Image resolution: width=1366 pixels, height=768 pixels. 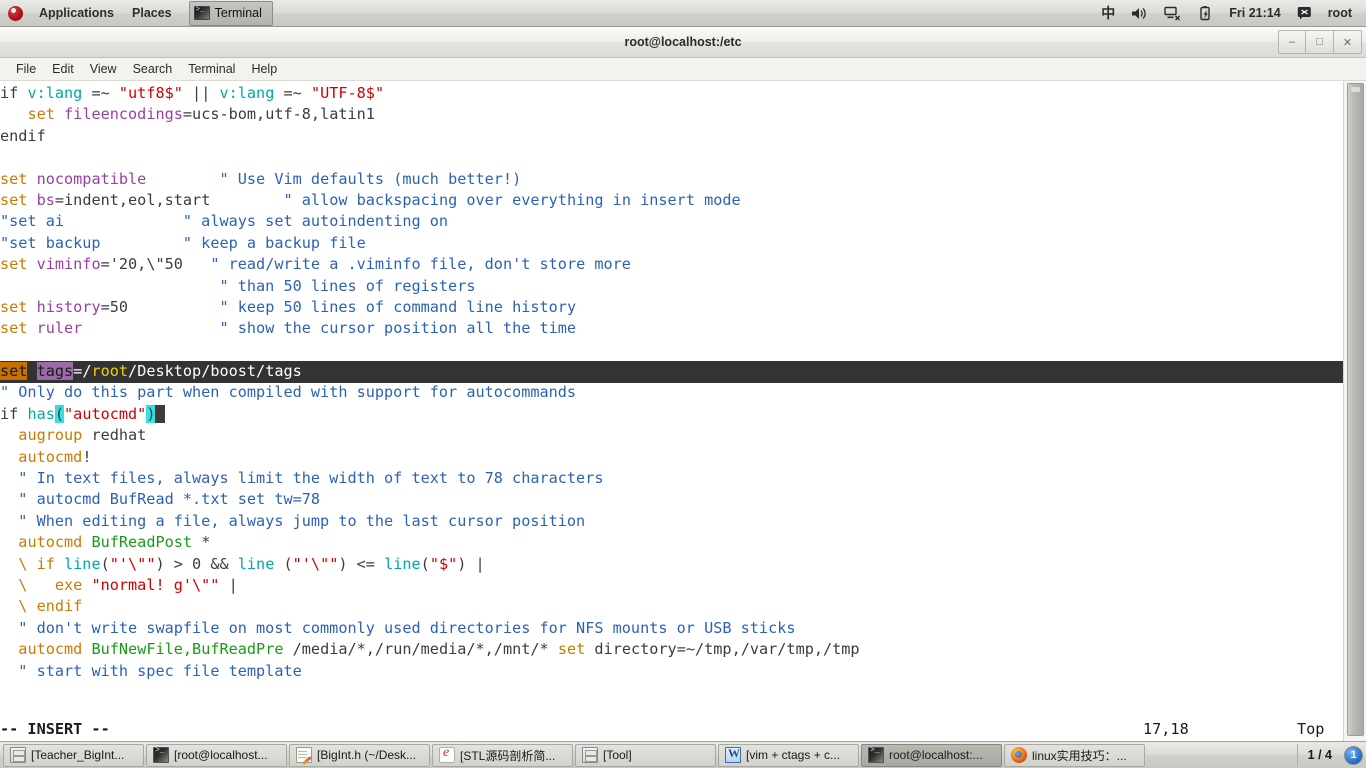 What do you see at coordinates (31, 371) in the screenshot?
I see `highlighted-space` at bounding box center [31, 371].